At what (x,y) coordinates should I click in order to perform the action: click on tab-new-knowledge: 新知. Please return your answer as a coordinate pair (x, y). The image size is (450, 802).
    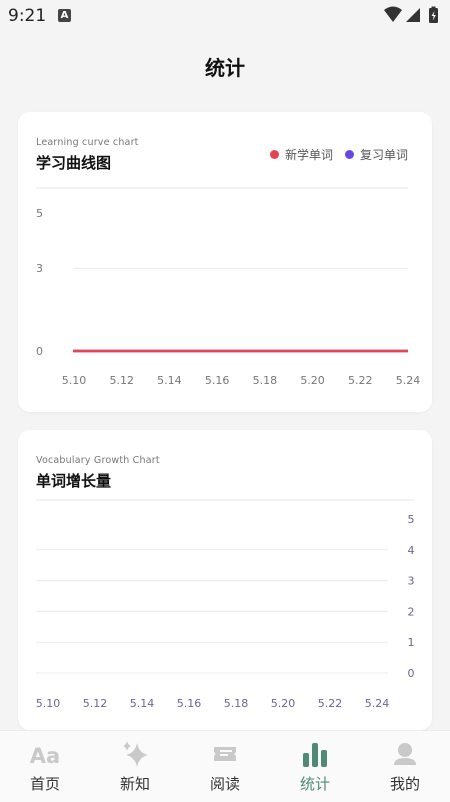
    Looking at the image, I should click on (135, 766).